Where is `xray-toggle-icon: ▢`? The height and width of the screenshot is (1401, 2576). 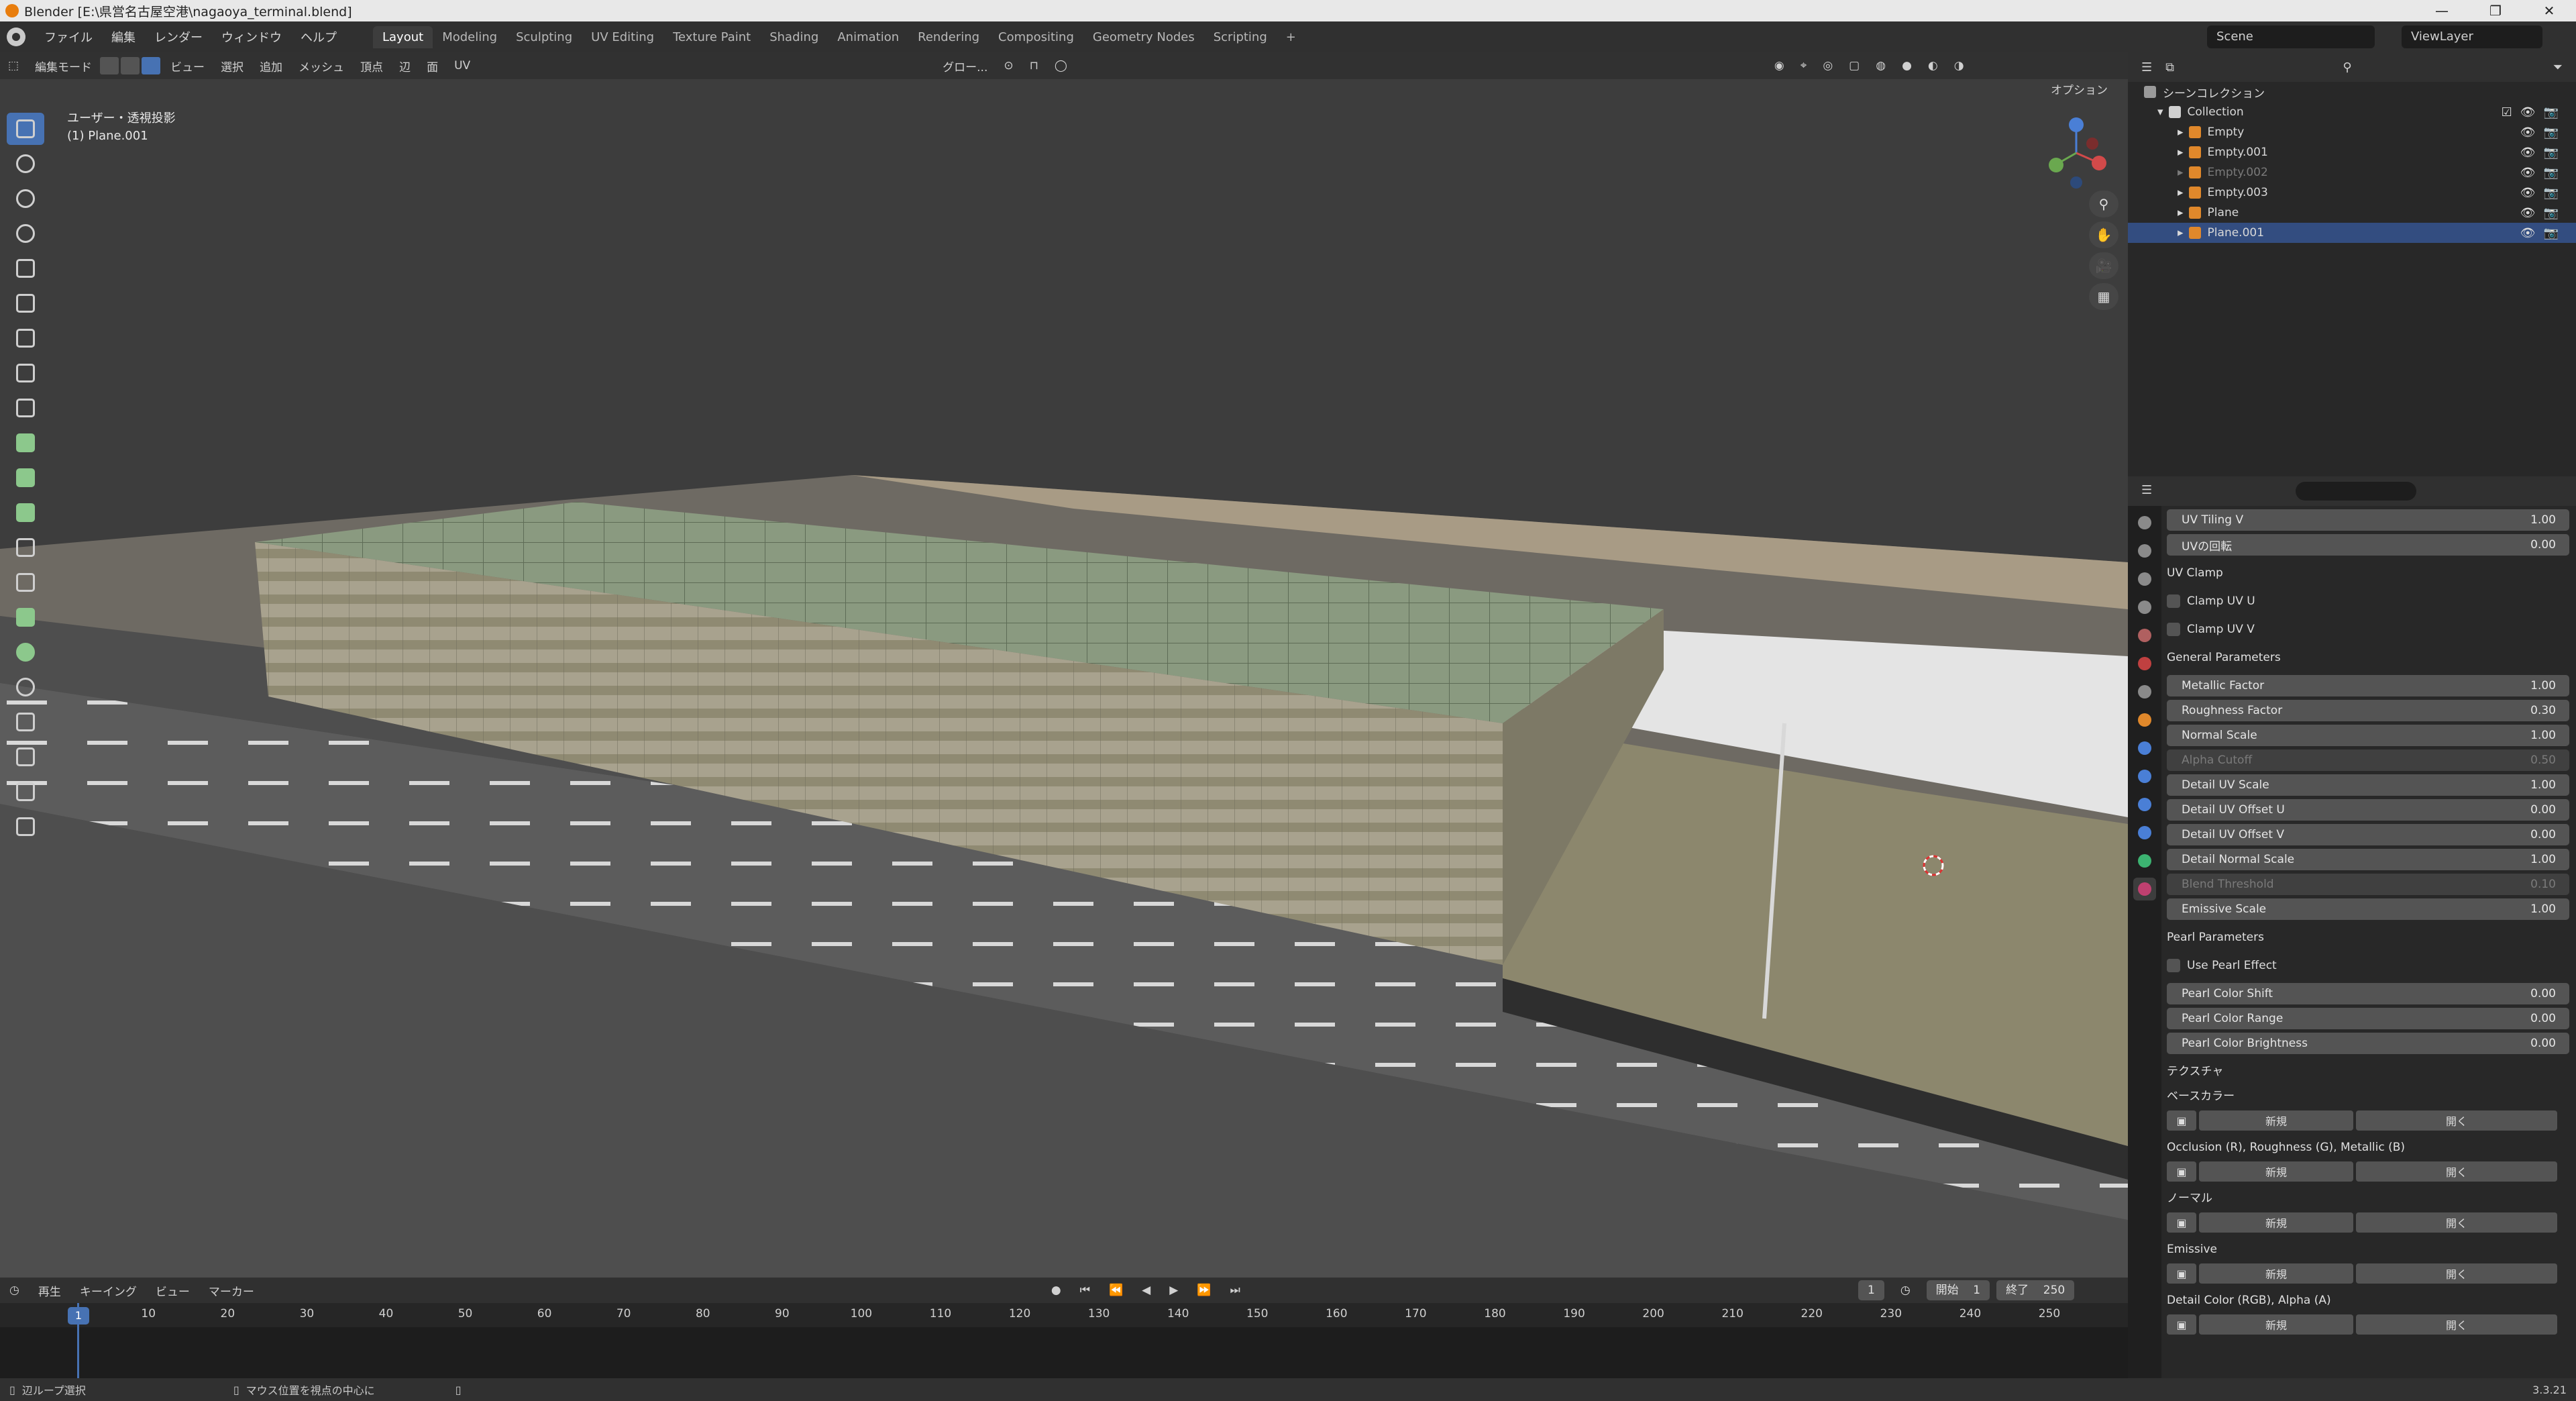 xray-toggle-icon: ▢ is located at coordinates (1854, 65).